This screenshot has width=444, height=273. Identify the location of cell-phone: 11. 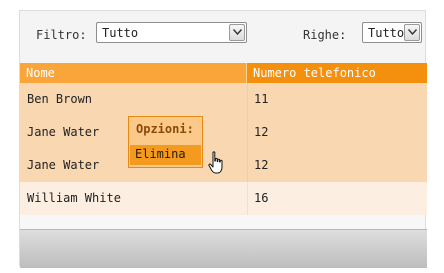
(261, 99).